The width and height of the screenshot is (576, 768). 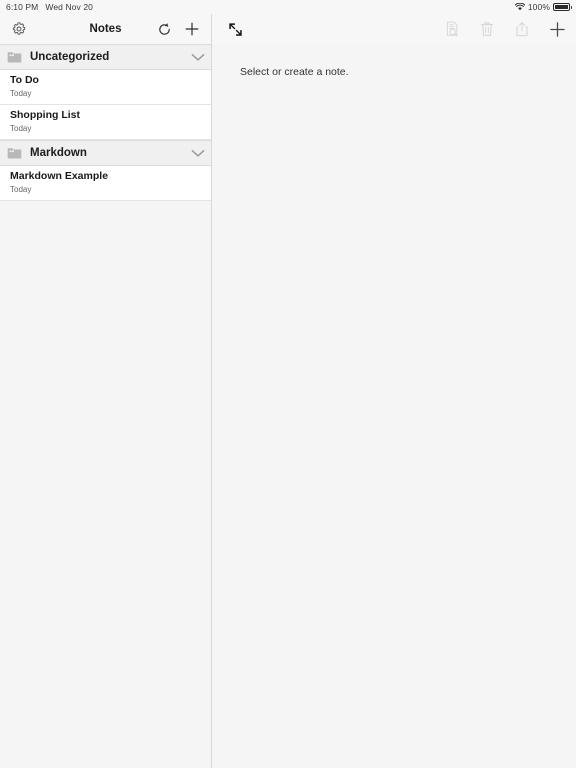 I want to click on status-date: Wed Nov 20, so click(x=69, y=7).